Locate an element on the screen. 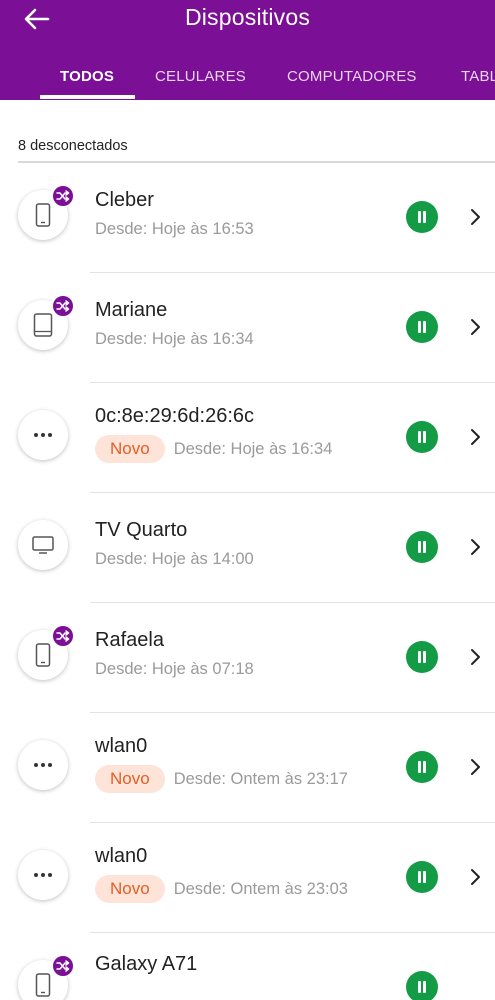 Image resolution: width=495 pixels, height=1000 pixels. device-since: Desde: Ontem às 23:17 is located at coordinates (260, 778).